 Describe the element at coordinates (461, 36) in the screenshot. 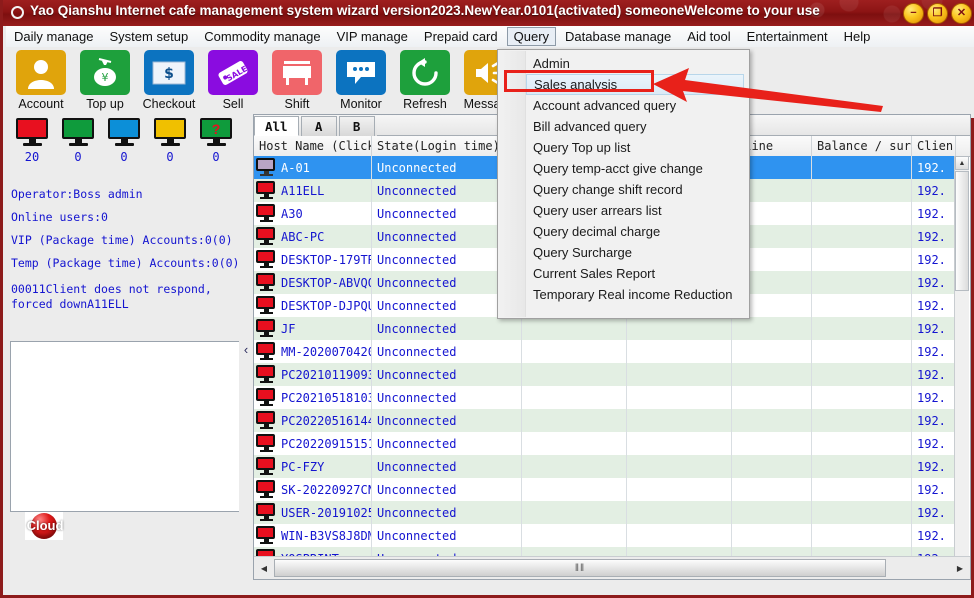

I see `menu-item-prepaid-card: Prepaid card` at that location.